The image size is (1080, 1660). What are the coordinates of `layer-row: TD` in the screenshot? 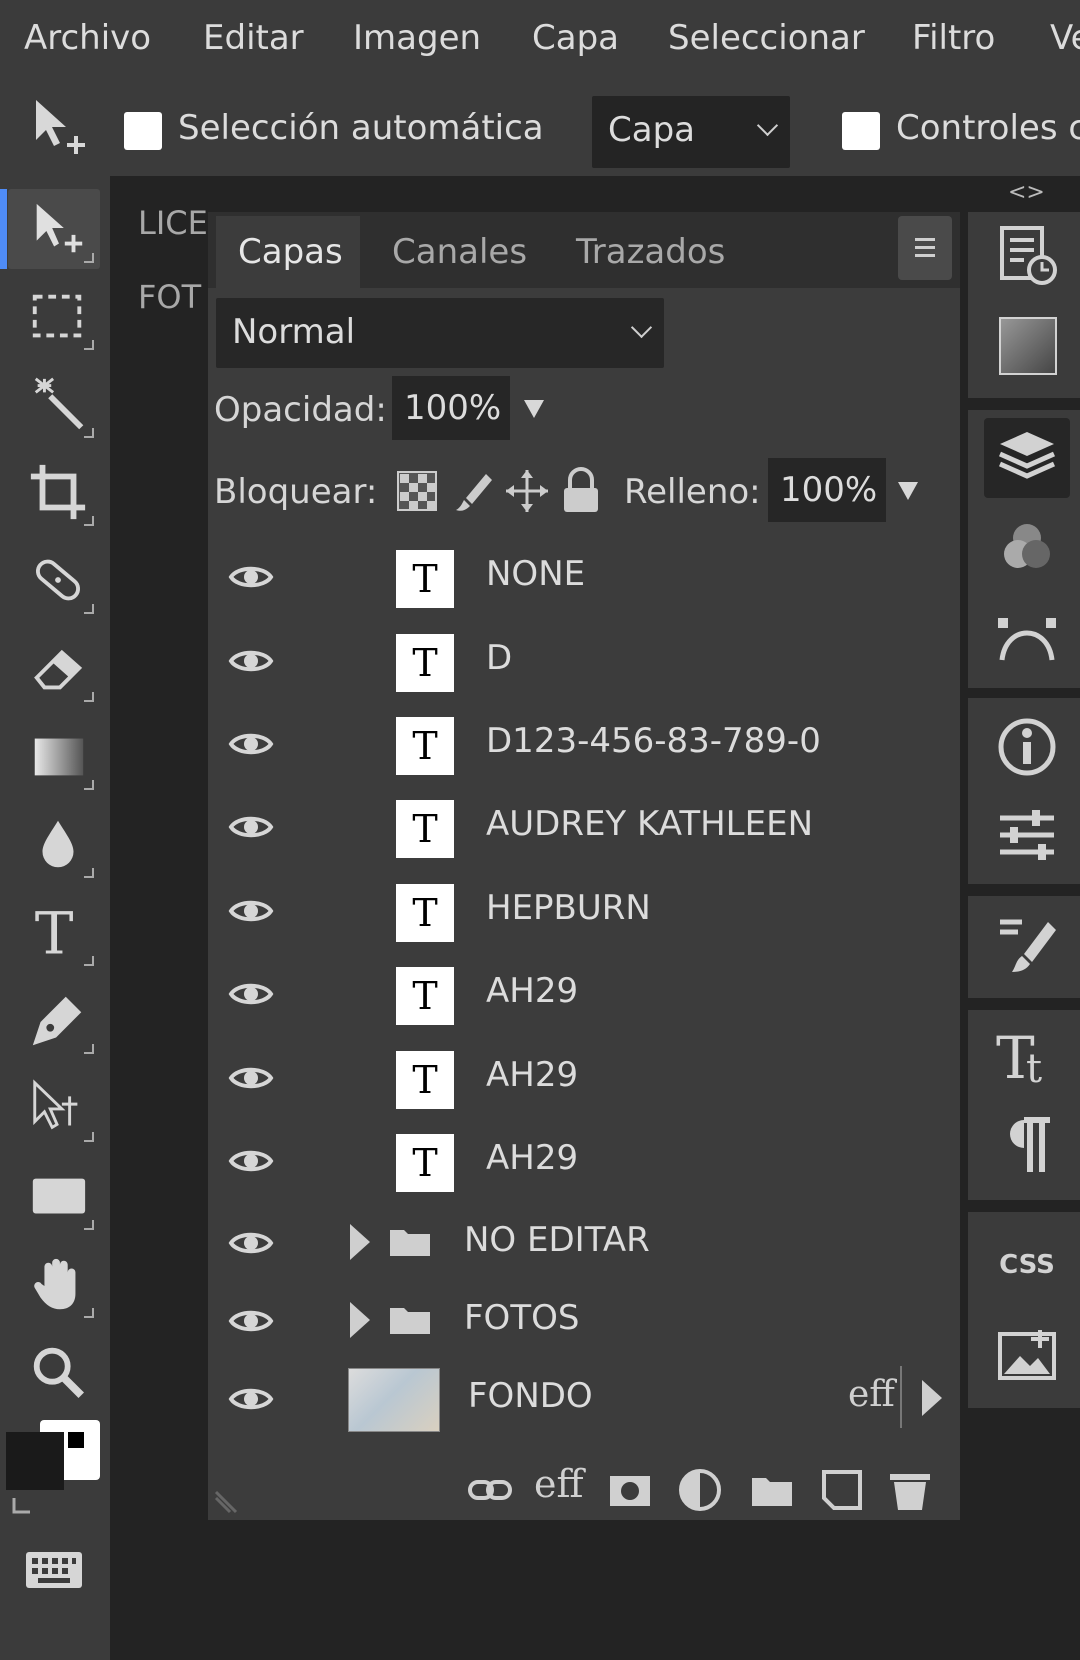 It's located at (584, 661).